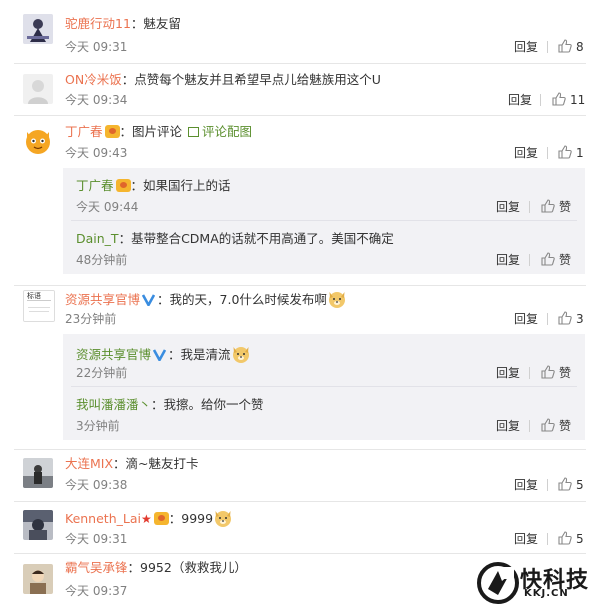  I want to click on like-button: 8, so click(571, 47).